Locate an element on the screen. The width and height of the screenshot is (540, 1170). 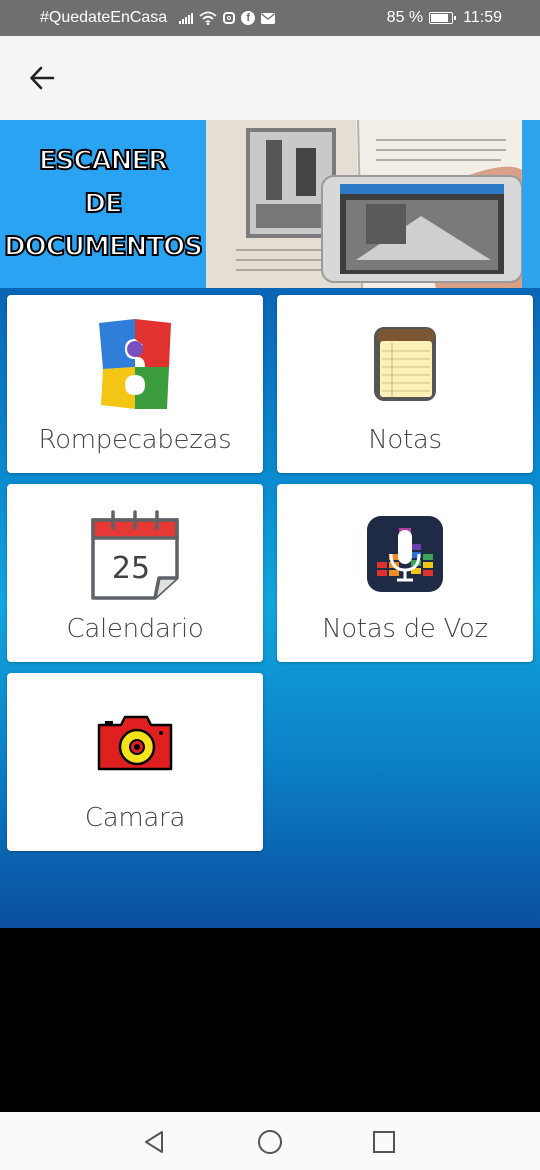
tile-calendario: 25 Calendario is located at coordinates (135, 573).